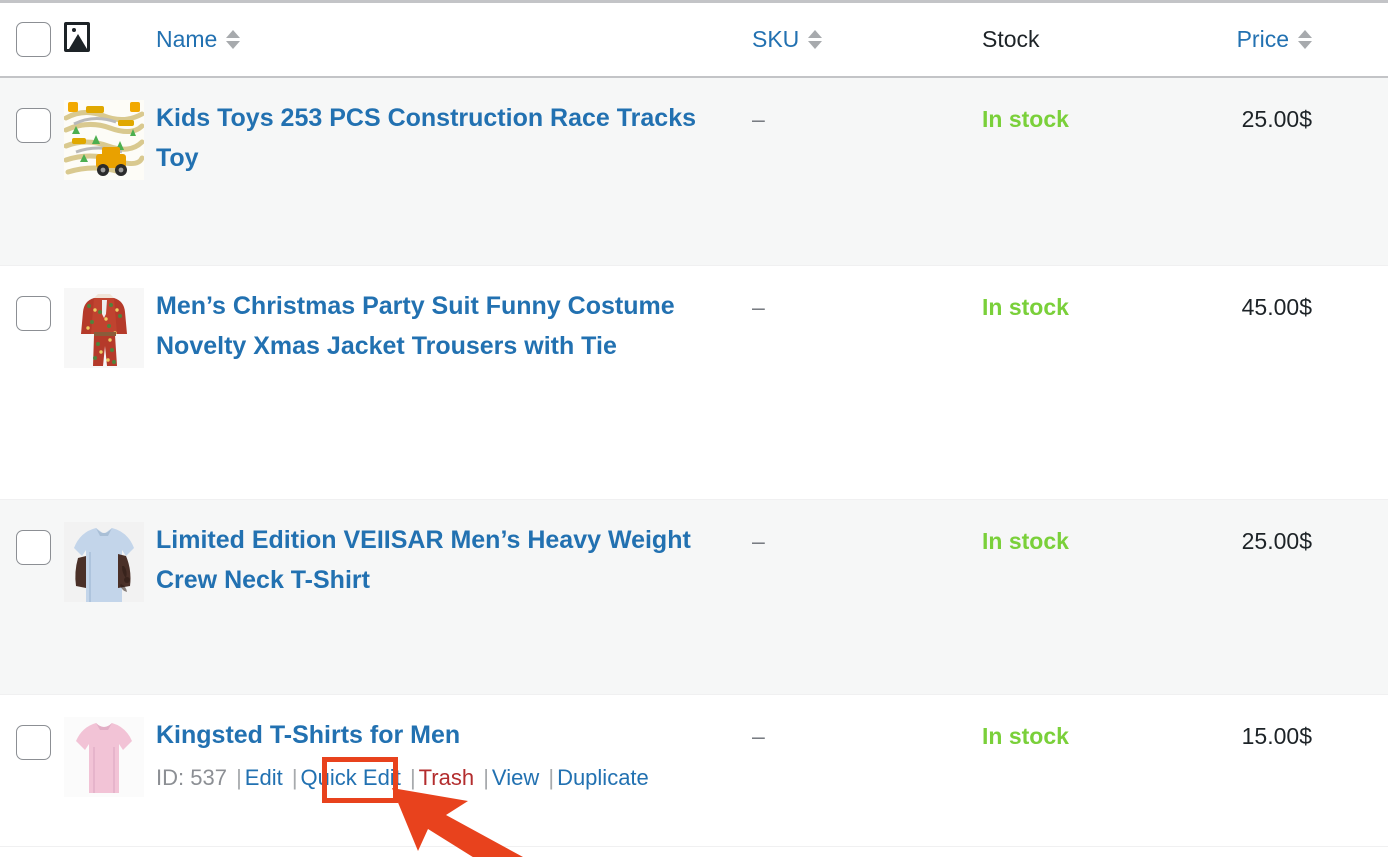  What do you see at coordinates (603, 777) in the screenshot?
I see `duplicate-link: Duplicate` at bounding box center [603, 777].